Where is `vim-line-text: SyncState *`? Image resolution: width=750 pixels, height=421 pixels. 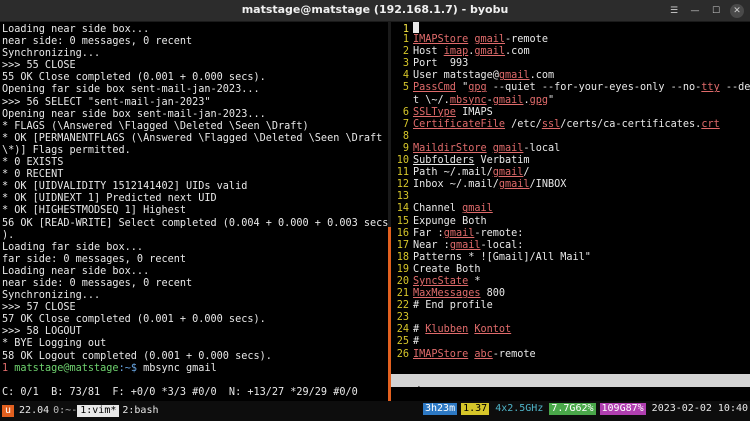 vim-line-text: SyncState * is located at coordinates (447, 281).